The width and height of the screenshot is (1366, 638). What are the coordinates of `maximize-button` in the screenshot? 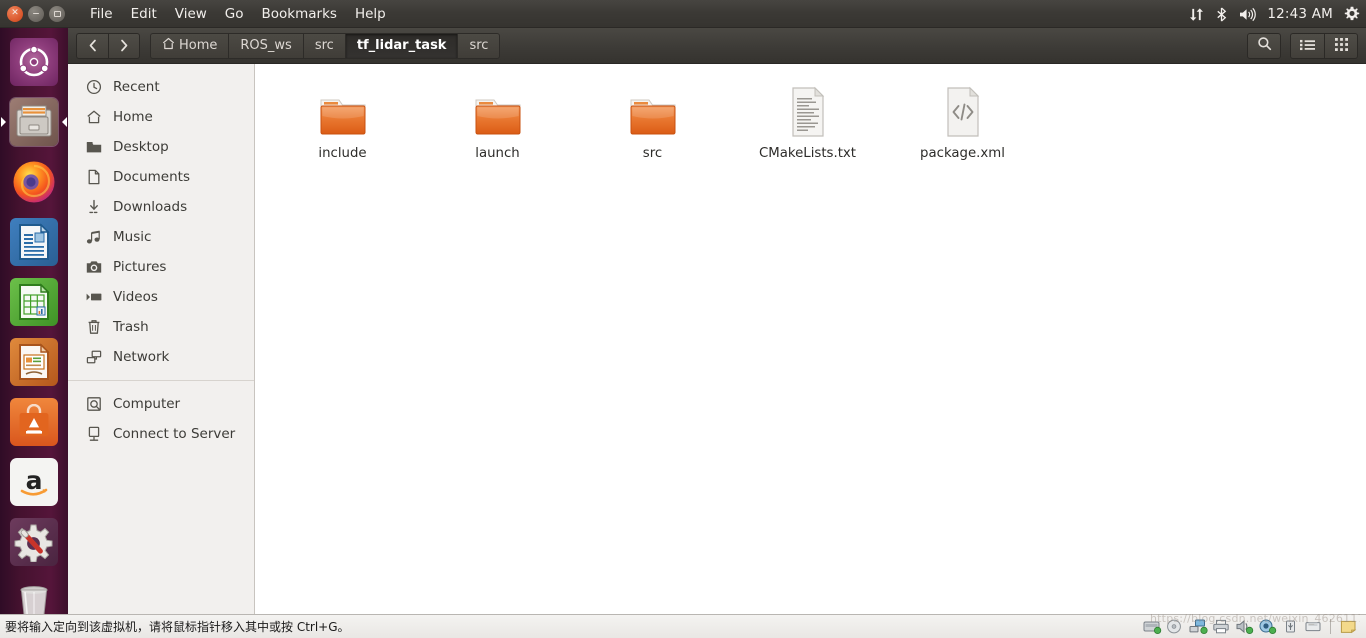 It's located at (57, 13).